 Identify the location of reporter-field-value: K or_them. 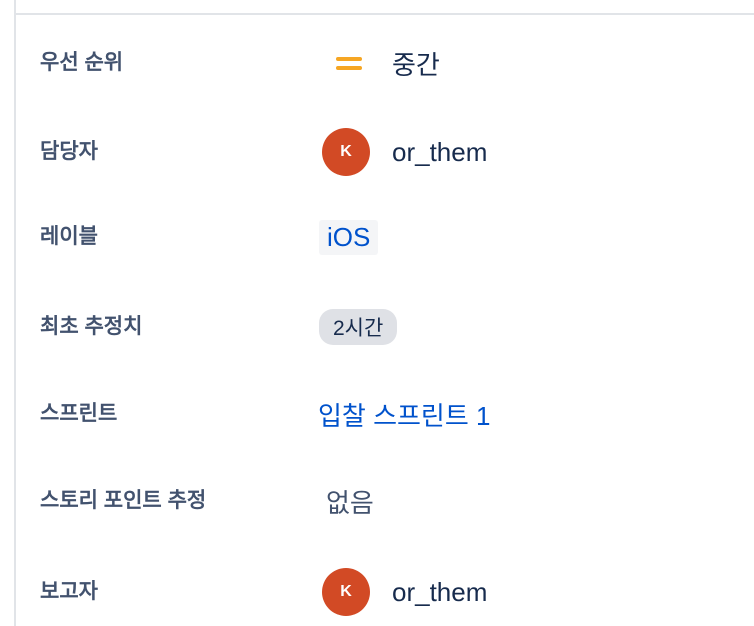
(404, 592).